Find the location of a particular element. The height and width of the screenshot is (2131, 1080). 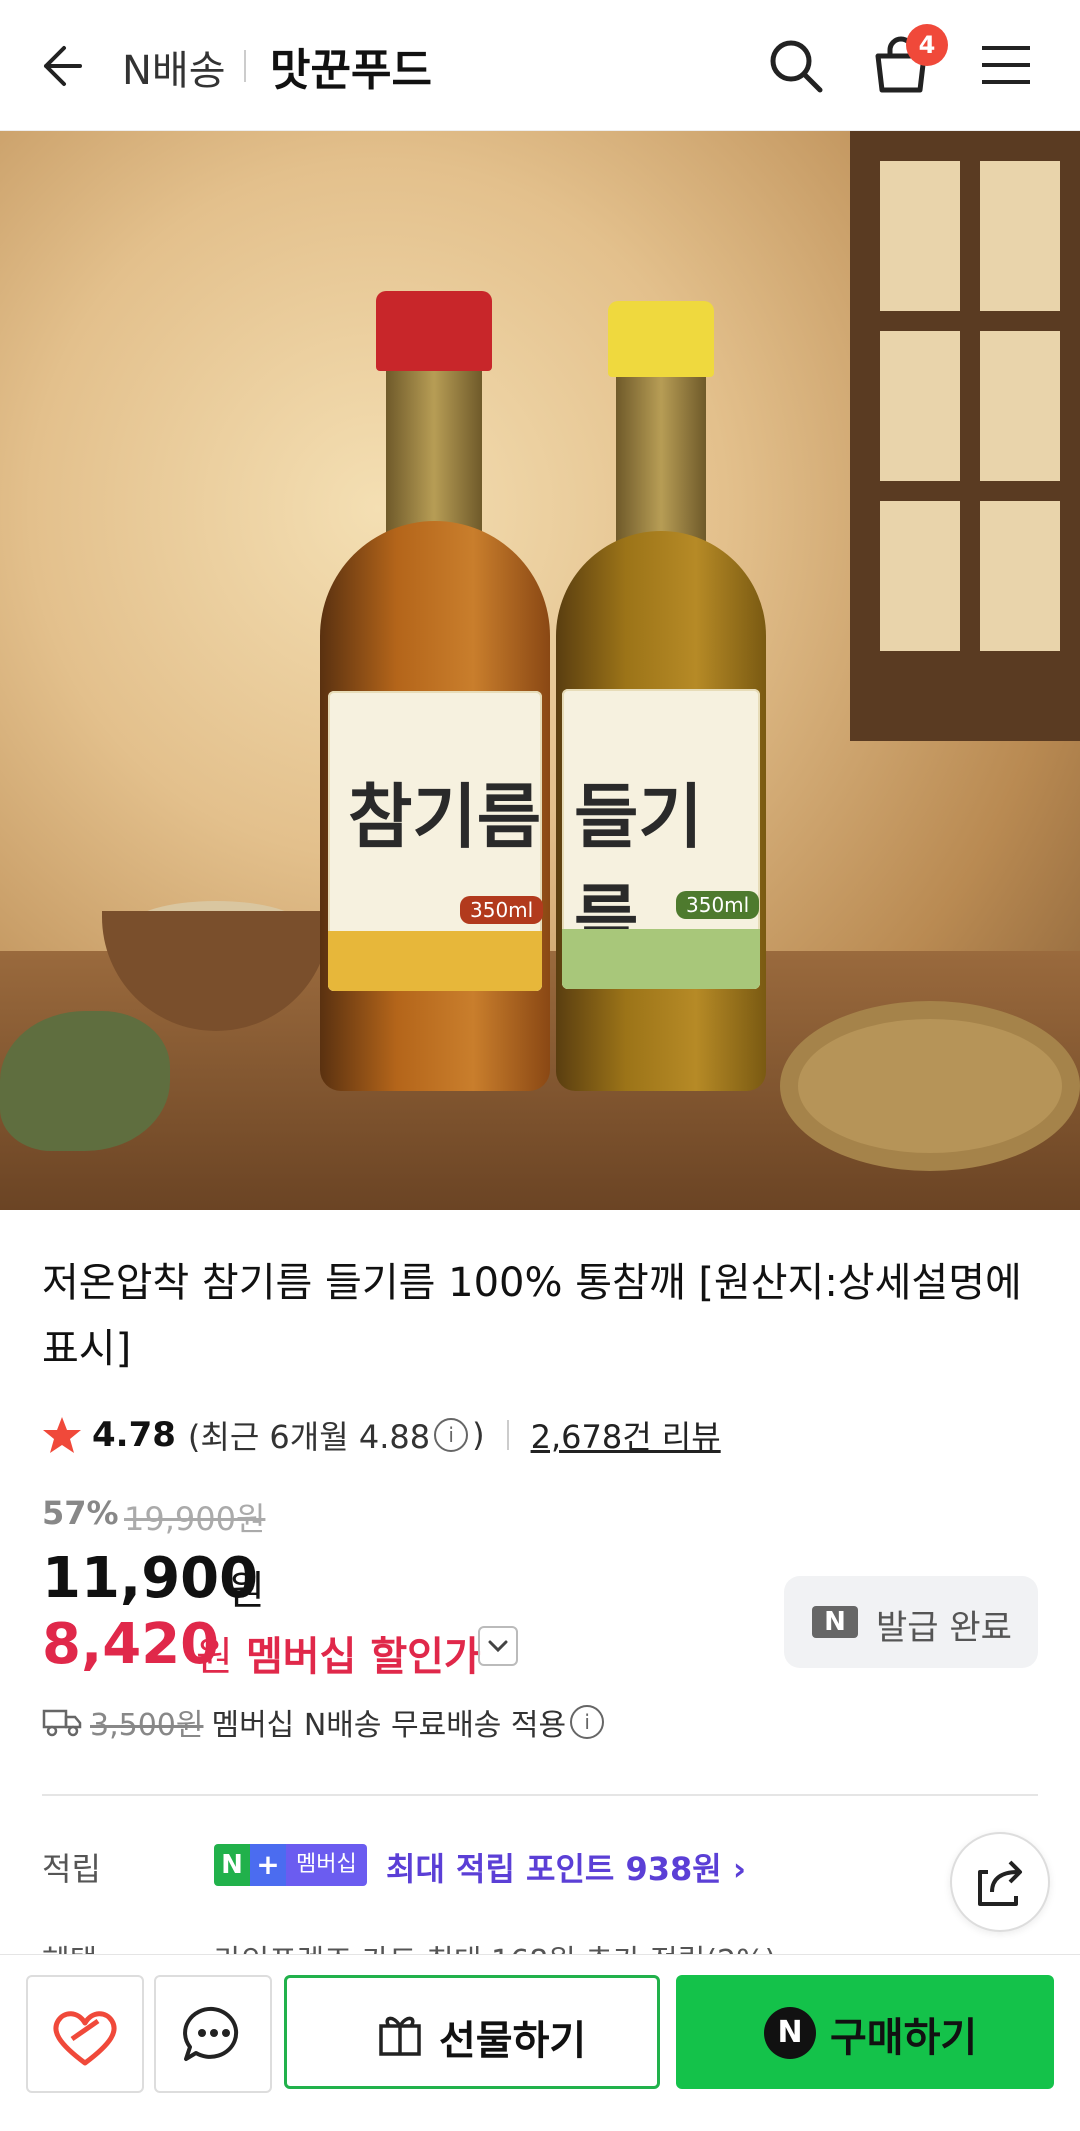

info-icon: i is located at coordinates (451, 1435).